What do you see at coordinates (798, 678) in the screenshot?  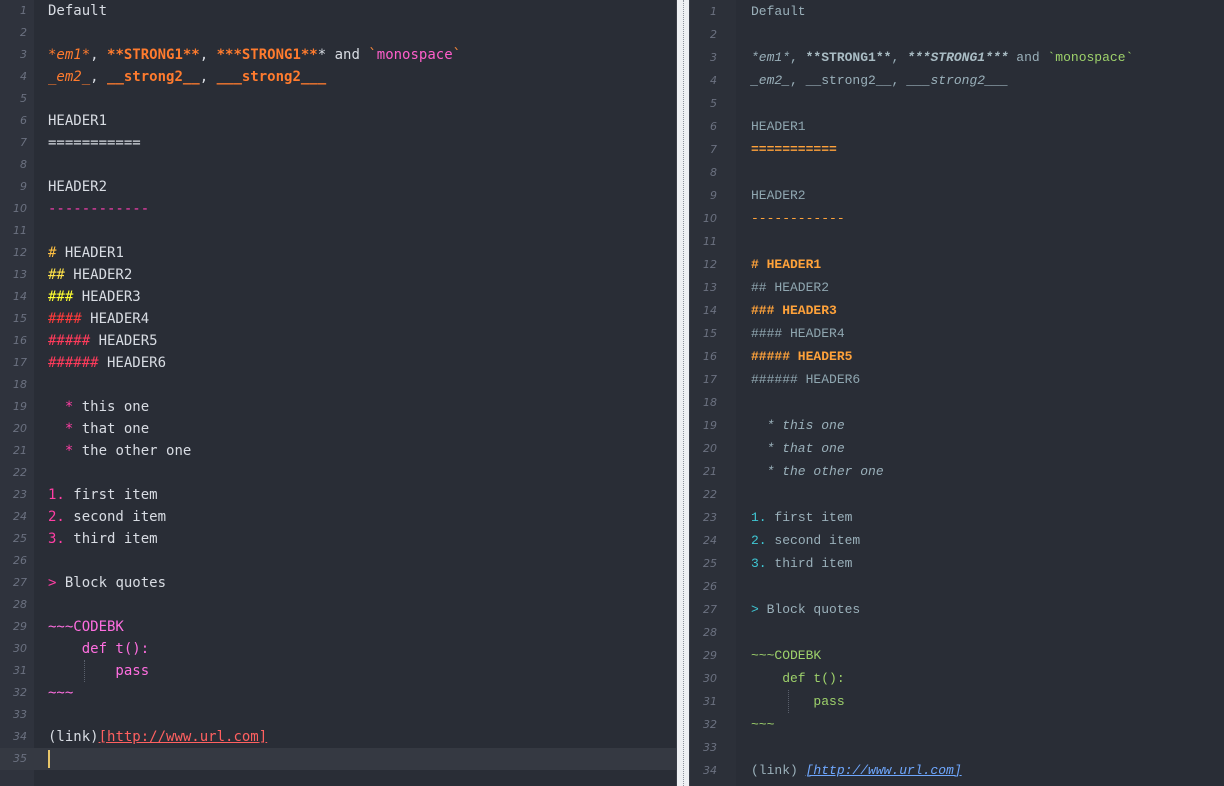 I see `token: def t():` at bounding box center [798, 678].